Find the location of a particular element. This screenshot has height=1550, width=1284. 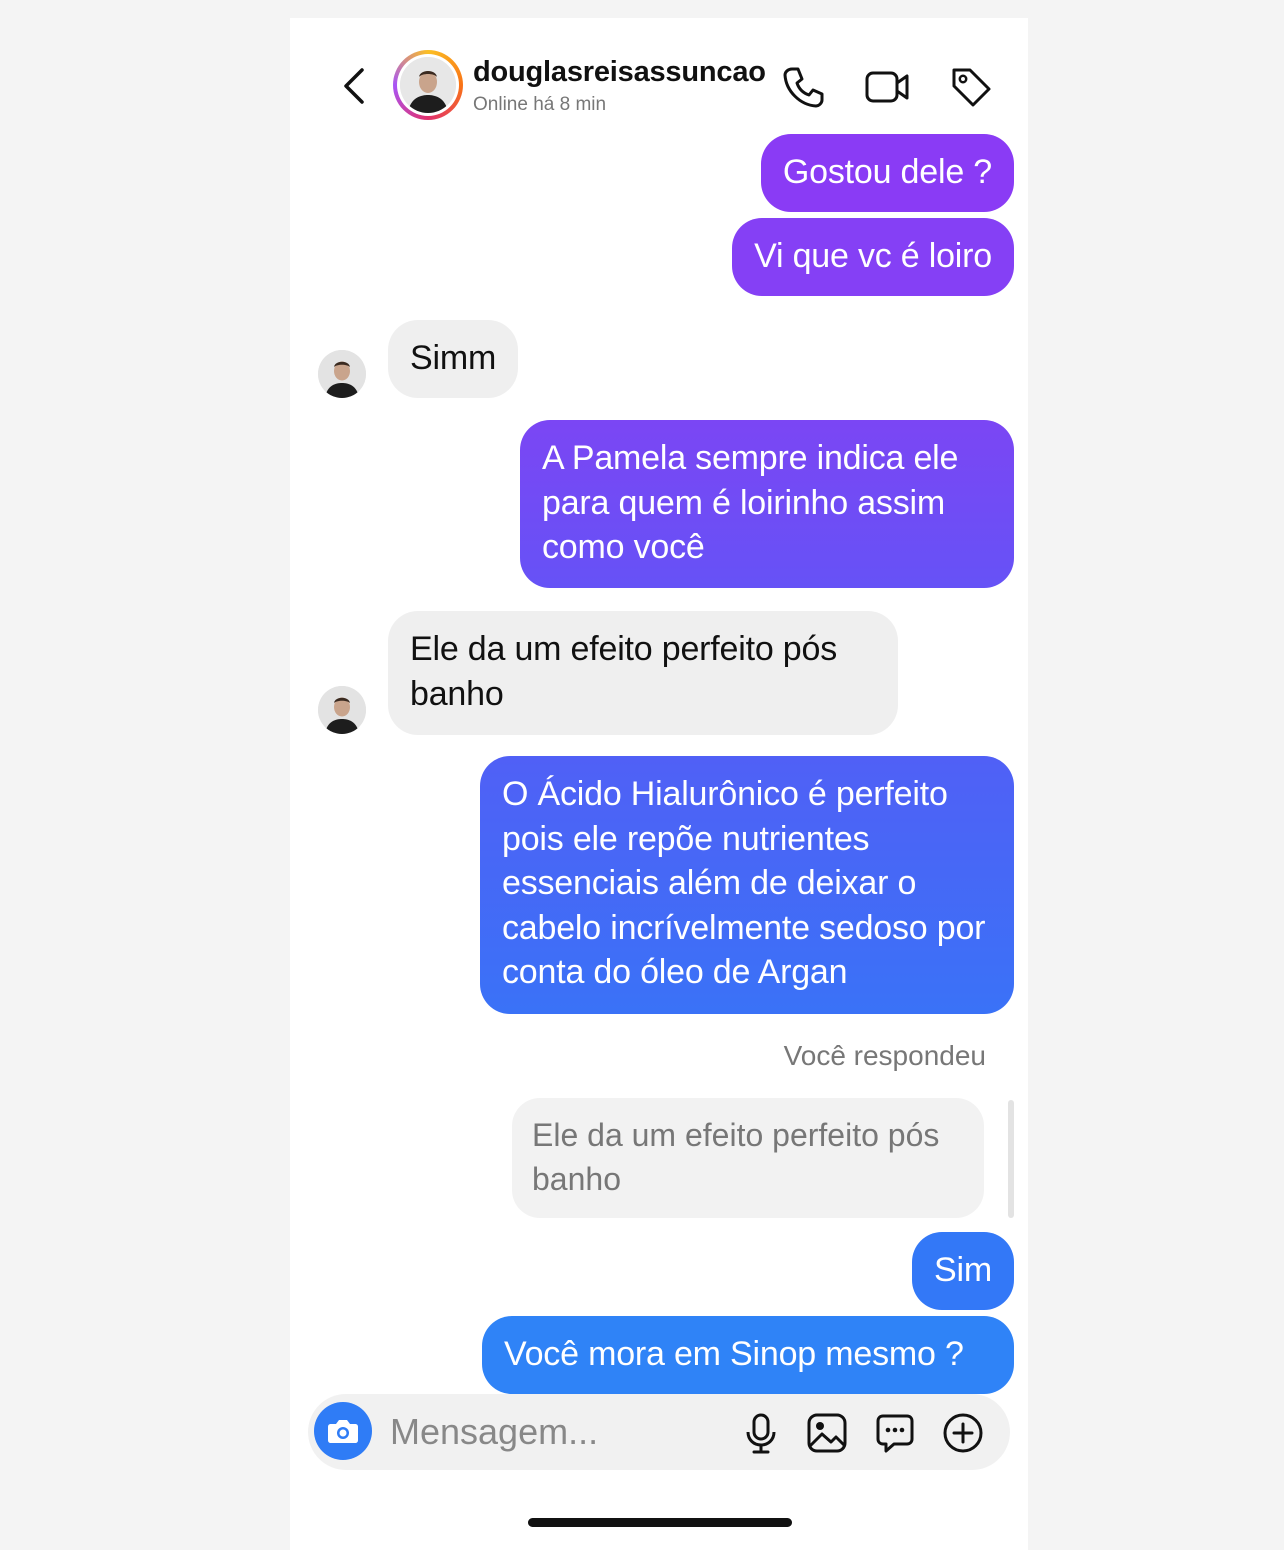

camera-button is located at coordinates (343, 1431).